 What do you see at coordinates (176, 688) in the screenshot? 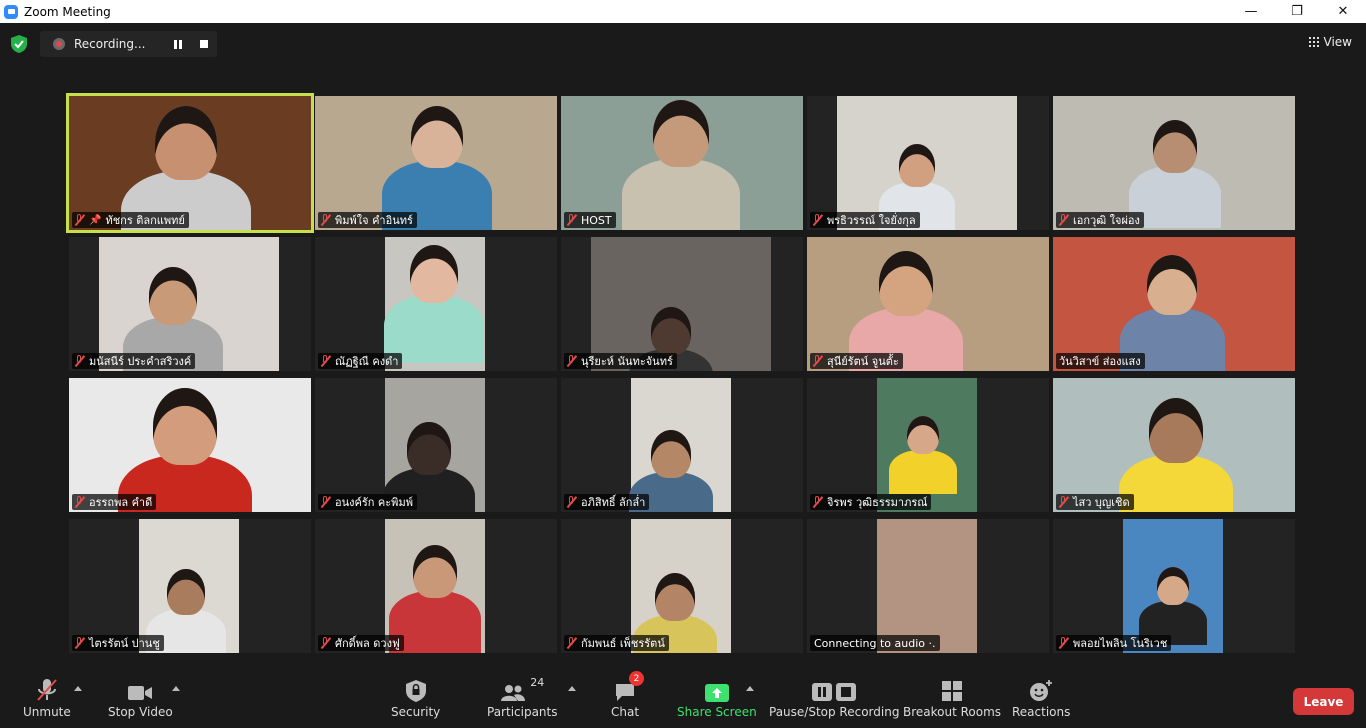
I see `video-options-caret-icon` at bounding box center [176, 688].